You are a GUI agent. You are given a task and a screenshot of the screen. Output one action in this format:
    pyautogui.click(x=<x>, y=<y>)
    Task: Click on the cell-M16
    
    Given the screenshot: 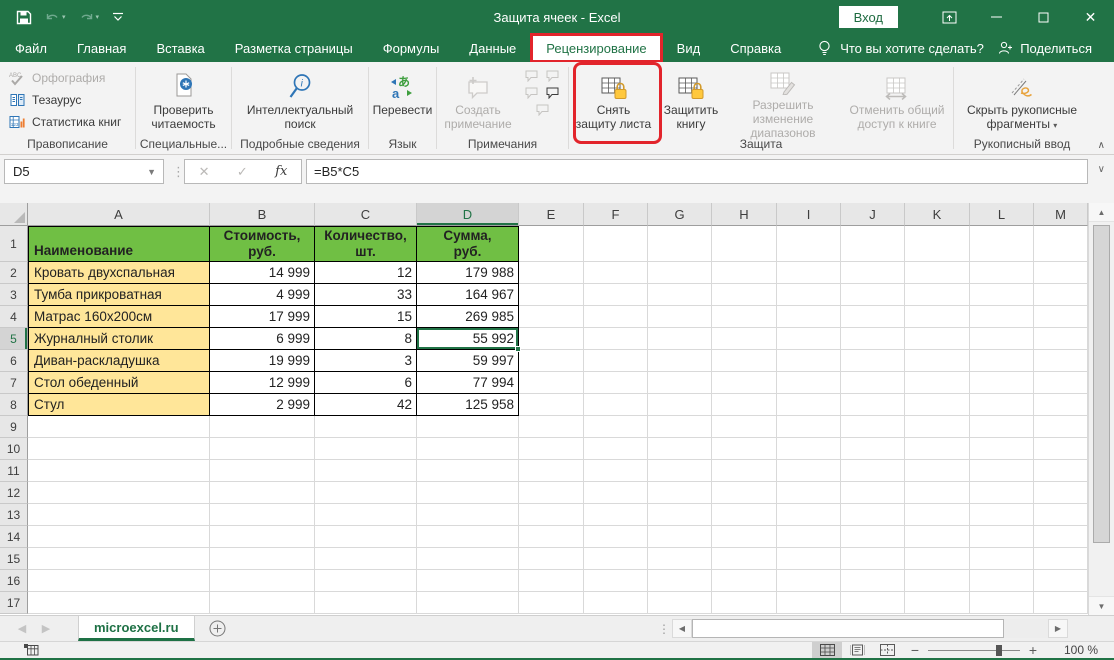 What is the action you would take?
    pyautogui.click(x=1061, y=581)
    